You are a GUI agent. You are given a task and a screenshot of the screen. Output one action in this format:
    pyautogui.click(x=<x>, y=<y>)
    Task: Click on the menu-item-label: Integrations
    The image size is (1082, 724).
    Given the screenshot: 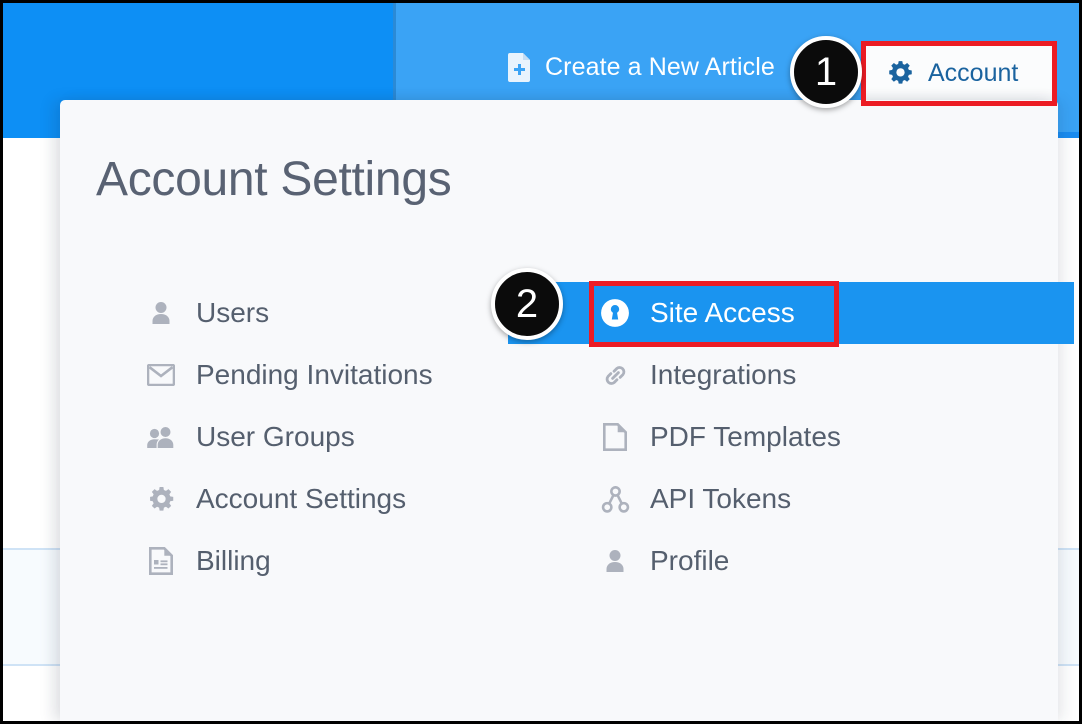 What is the action you would take?
    pyautogui.click(x=723, y=374)
    